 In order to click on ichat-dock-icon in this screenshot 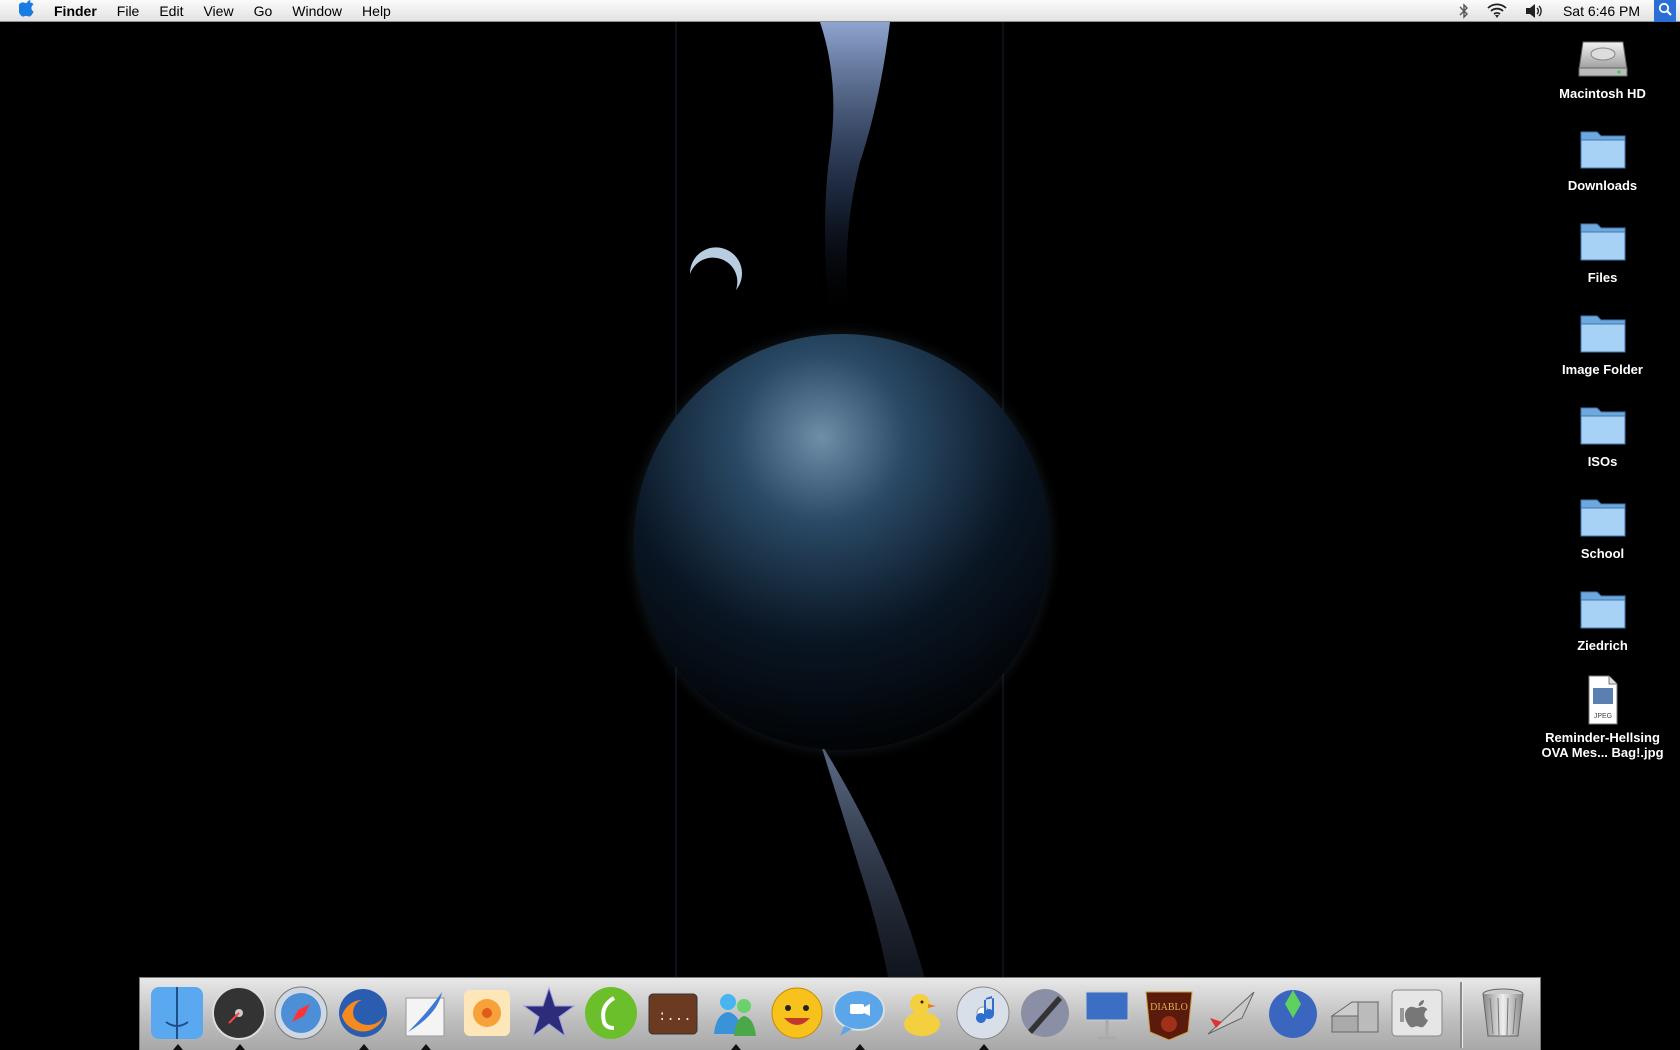, I will do `click(859, 1017)`.